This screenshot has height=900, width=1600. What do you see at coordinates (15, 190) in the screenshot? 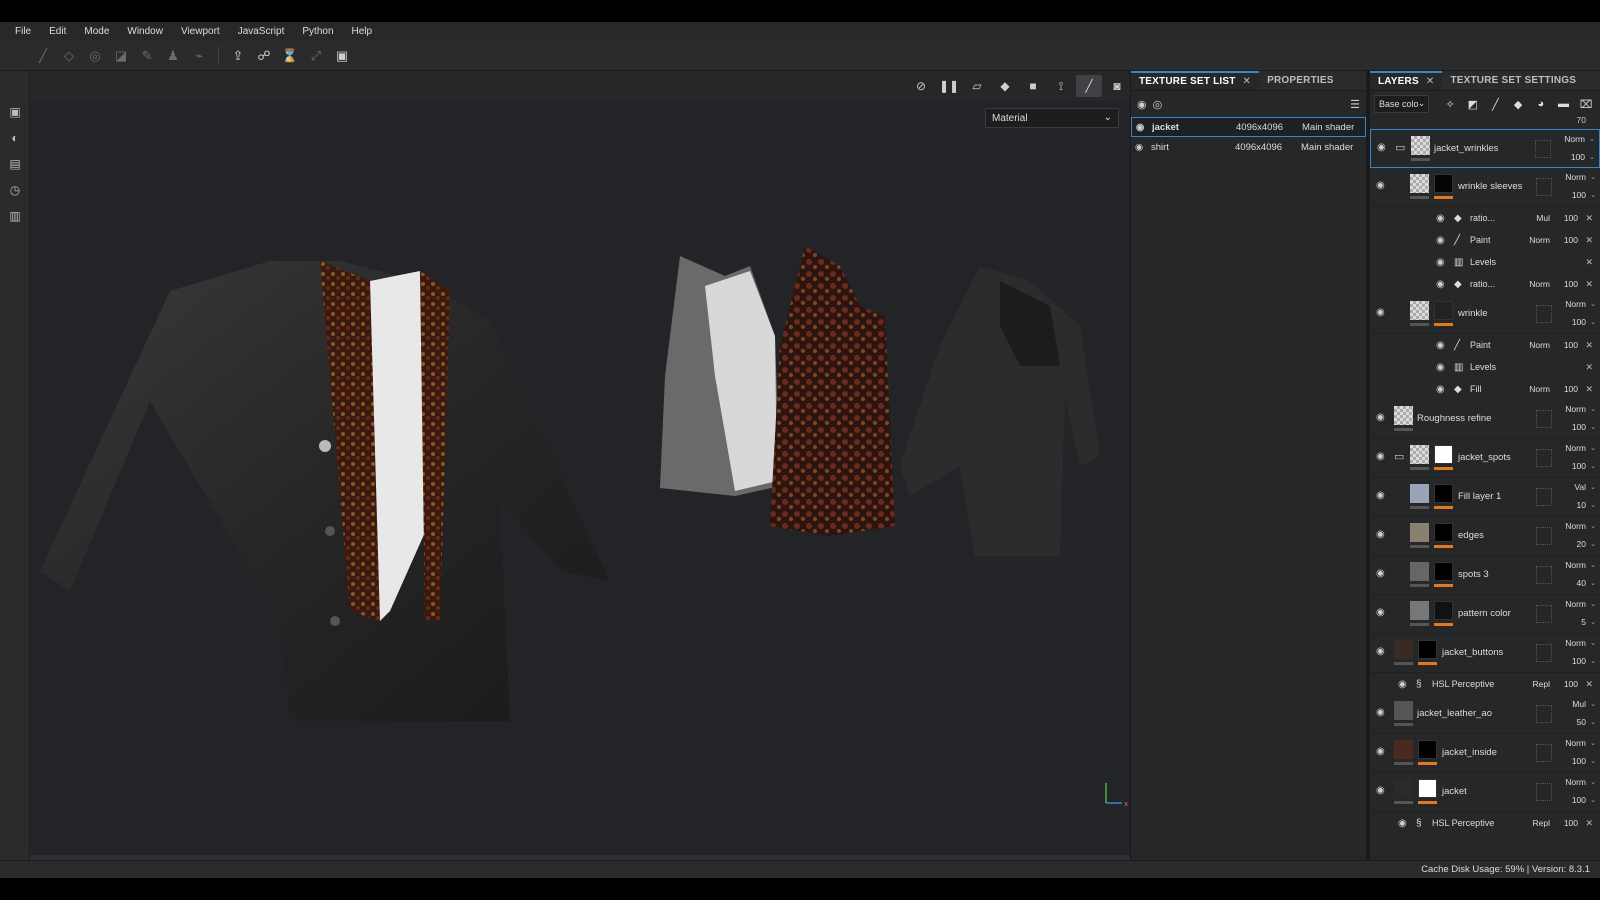
I see `history-icon: ◷` at bounding box center [15, 190].